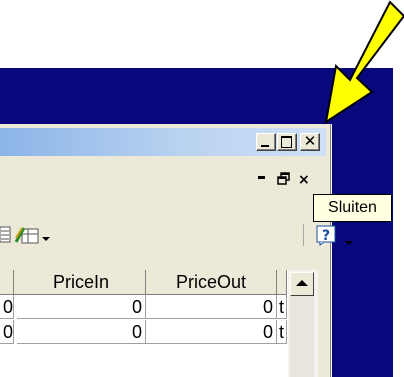  I want to click on column-header-pricein: PriceIn, so click(81, 282).